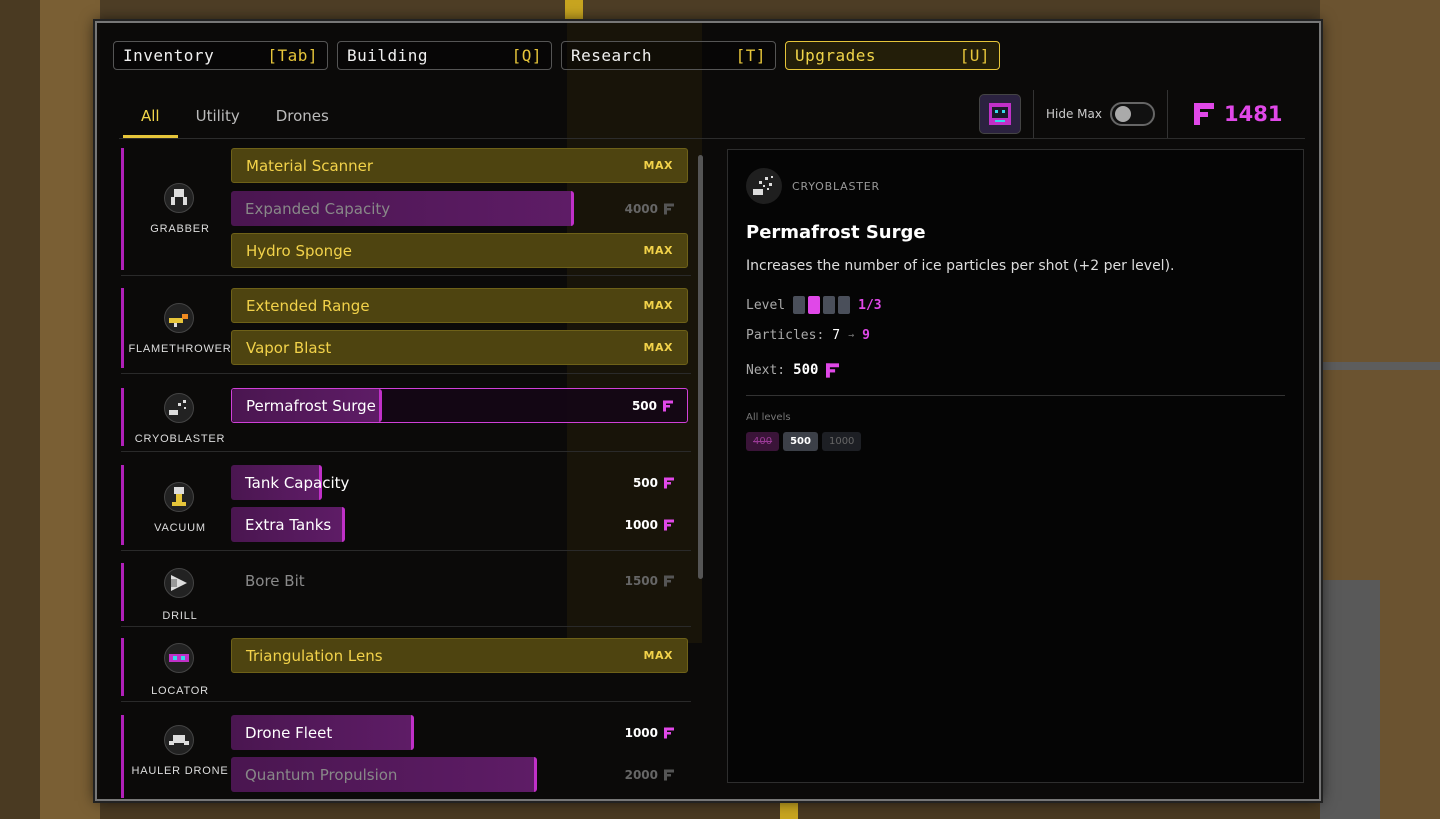 The image size is (1440, 819). What do you see at coordinates (310, 165) in the screenshot?
I see `upgrade-name: Material Scanner` at bounding box center [310, 165].